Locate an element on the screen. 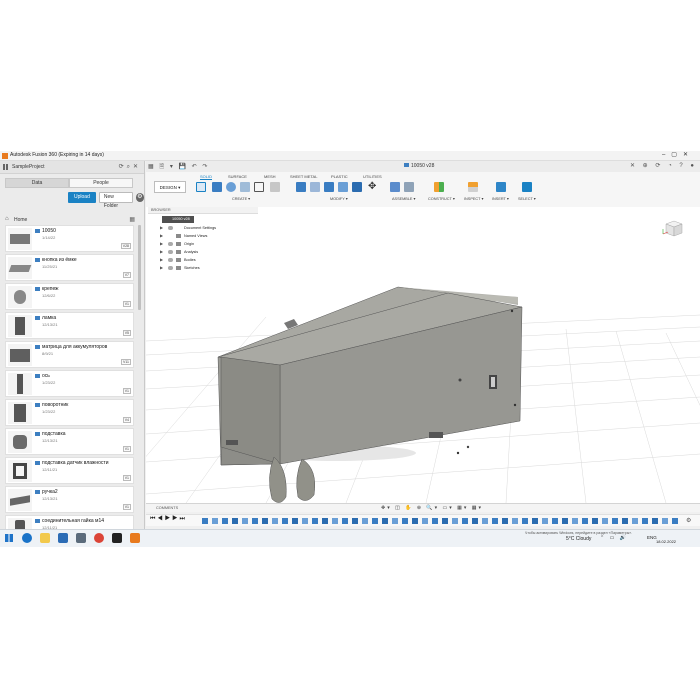 The image size is (700, 700). extrude-icon is located at coordinates (217, 187).